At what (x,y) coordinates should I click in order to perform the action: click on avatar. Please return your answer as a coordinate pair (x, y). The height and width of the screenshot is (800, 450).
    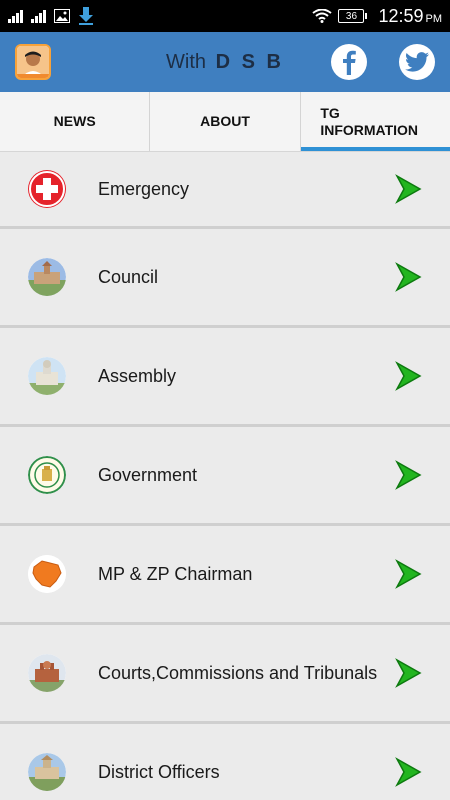
    Looking at the image, I should click on (33, 62).